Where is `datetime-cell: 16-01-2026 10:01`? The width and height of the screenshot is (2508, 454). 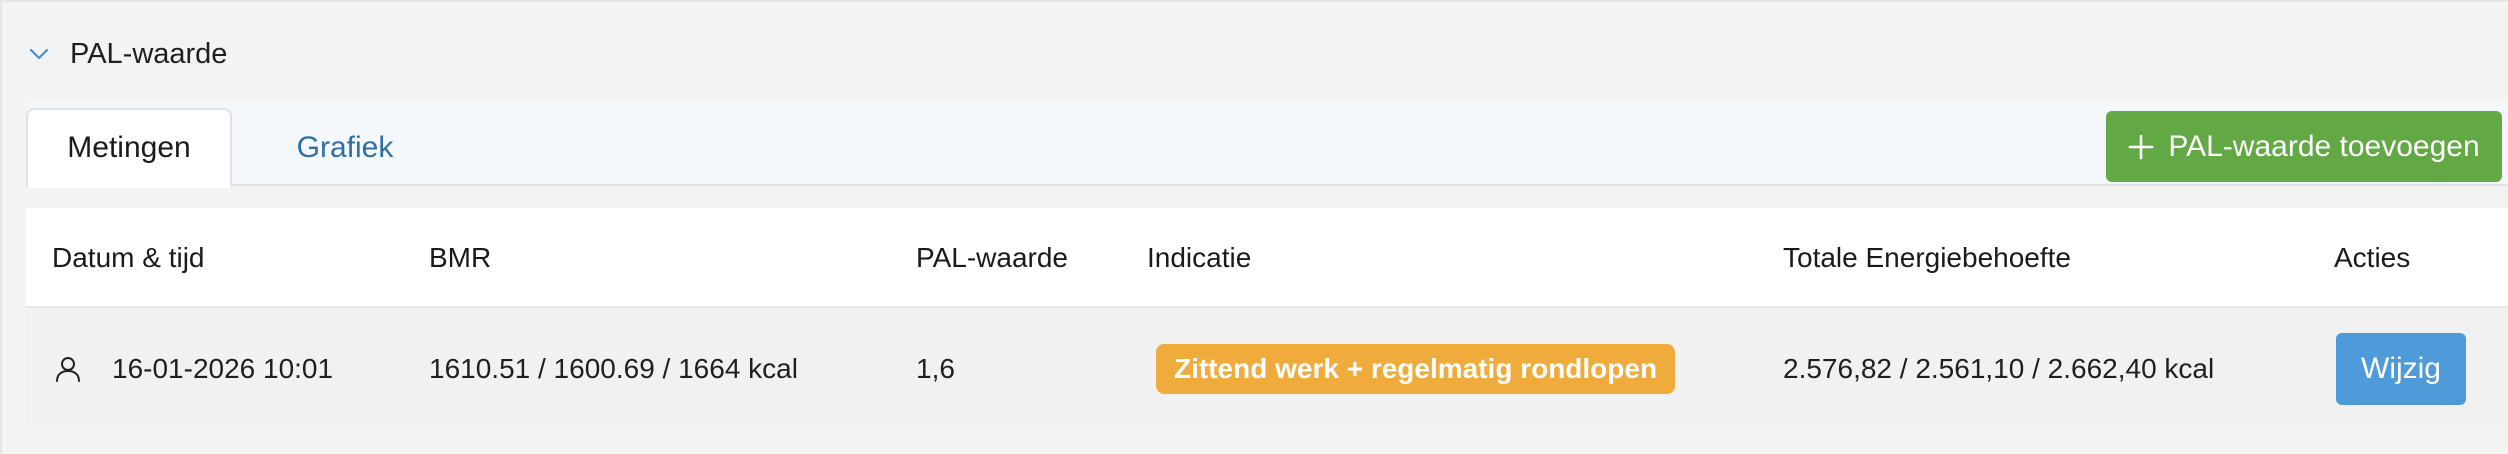
datetime-cell: 16-01-2026 10:01 is located at coordinates (193, 369).